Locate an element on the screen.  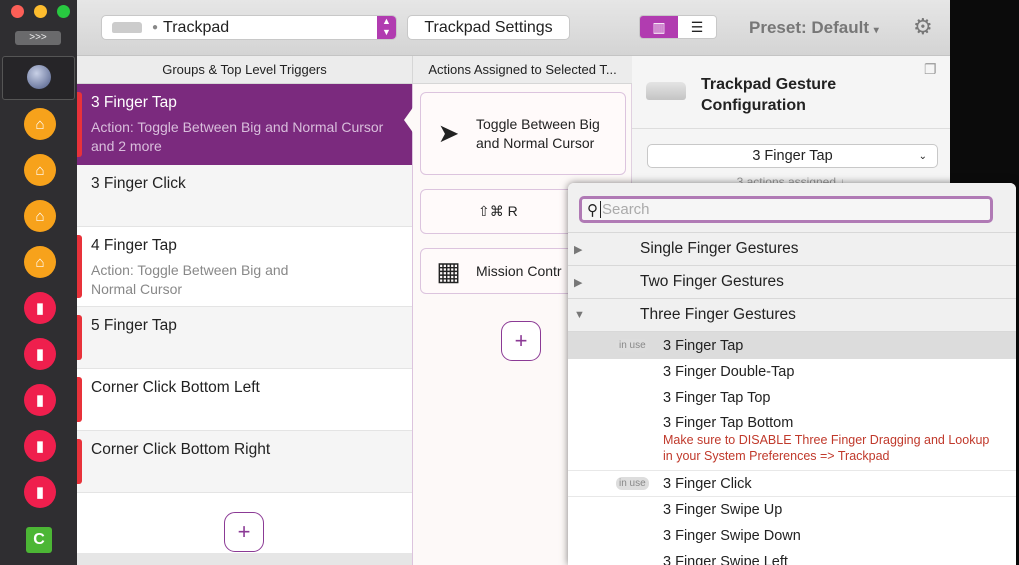
minimize-button is located at coordinates (40, 11).